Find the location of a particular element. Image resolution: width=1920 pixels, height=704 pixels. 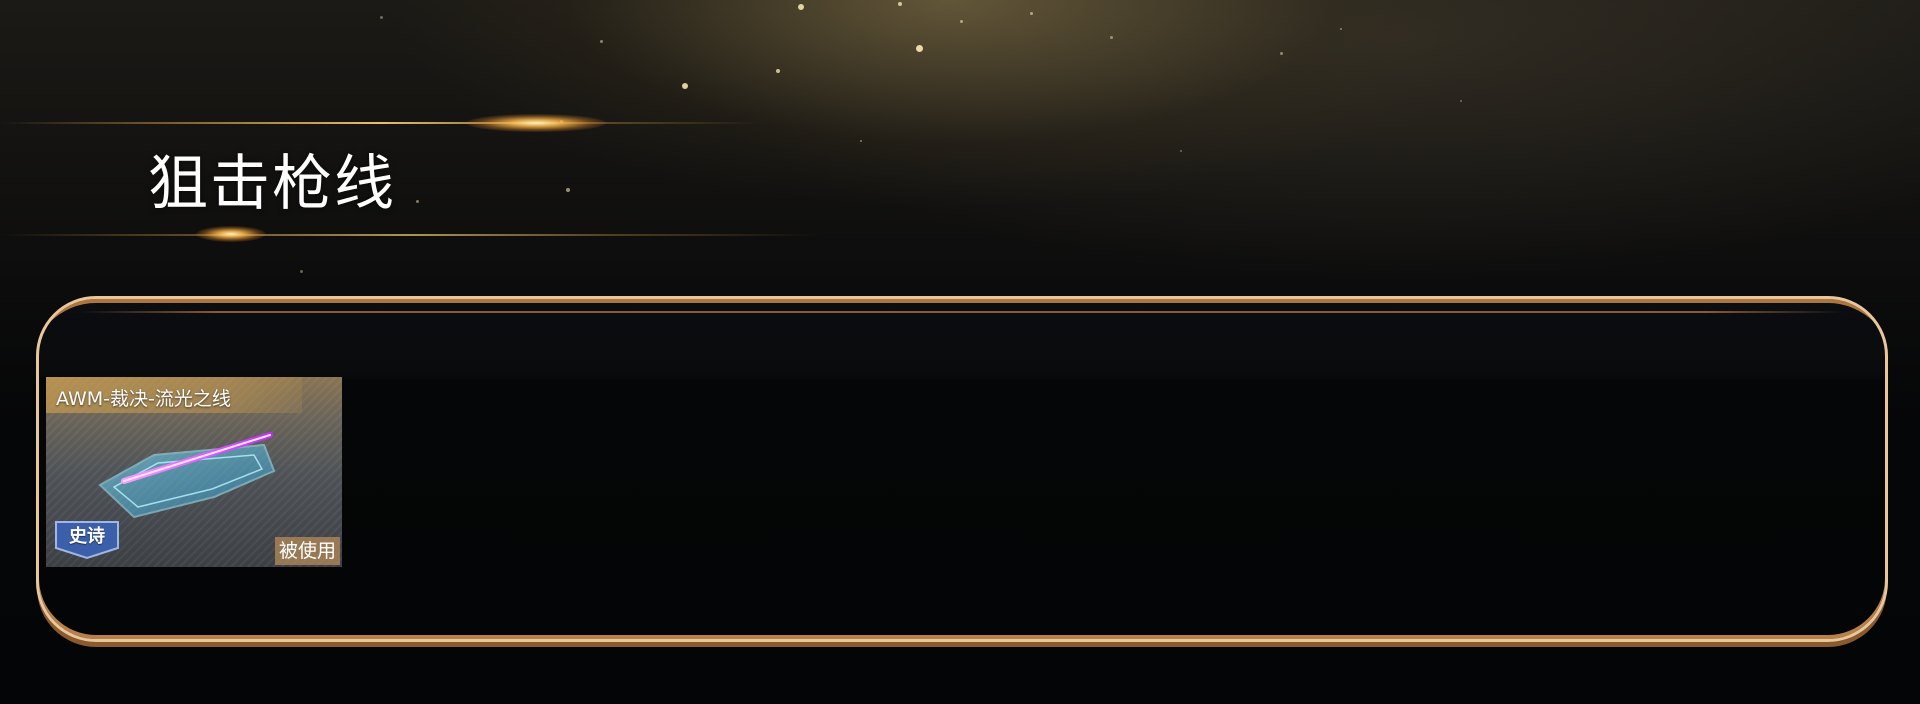

section-title: 狙击枪线 is located at coordinates (272, 184).